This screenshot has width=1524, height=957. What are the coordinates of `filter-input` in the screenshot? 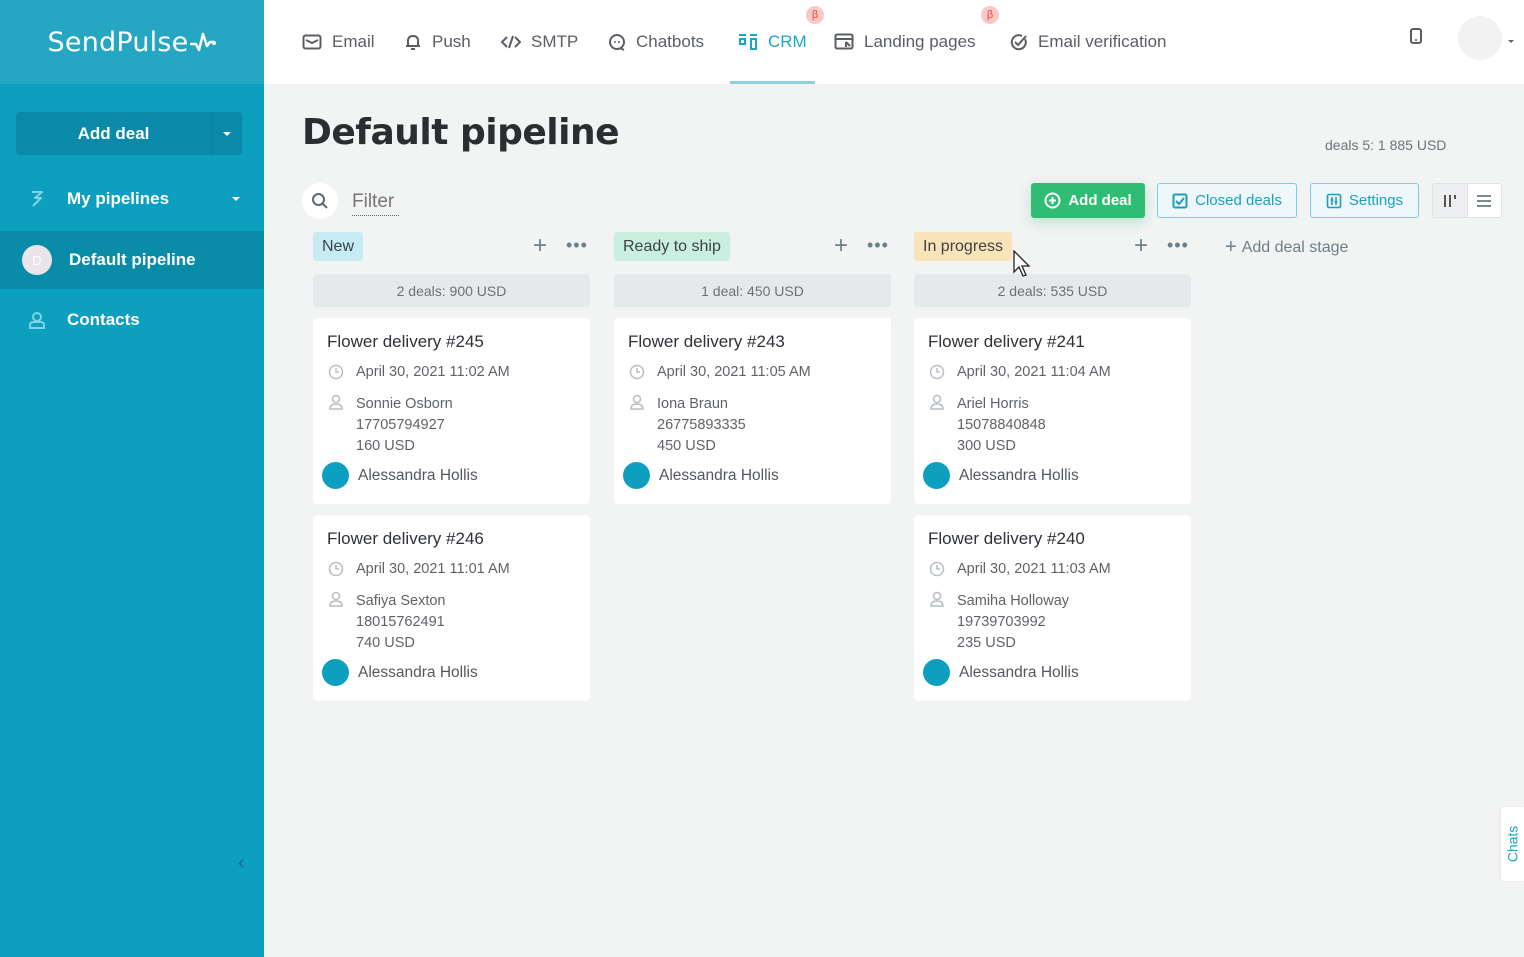 It's located at (412, 202).